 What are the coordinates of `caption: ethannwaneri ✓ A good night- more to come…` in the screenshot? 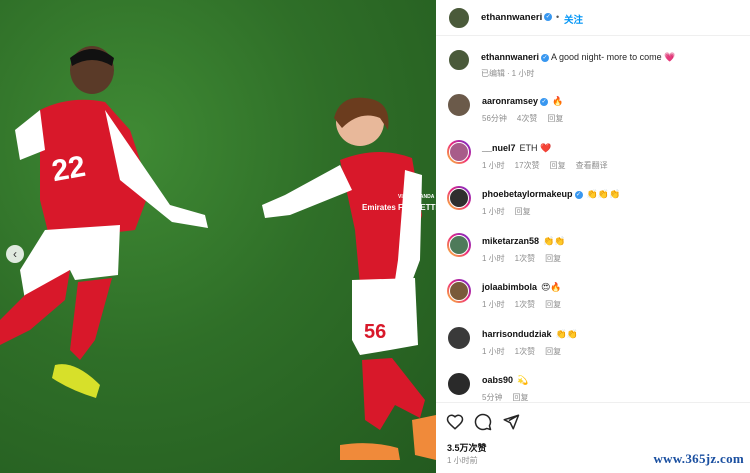 It's located at (578, 57).